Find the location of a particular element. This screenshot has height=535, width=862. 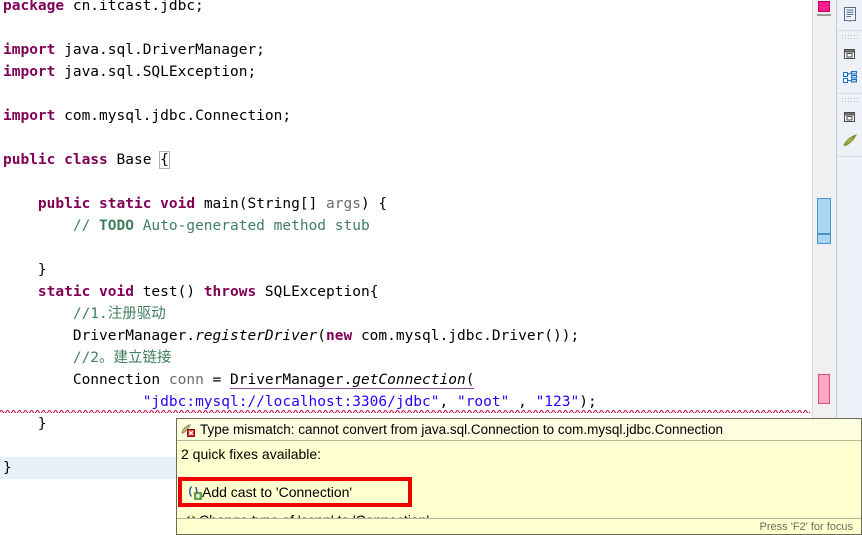

code-token-cmt: //1.注册驱动 is located at coordinates (119, 314).